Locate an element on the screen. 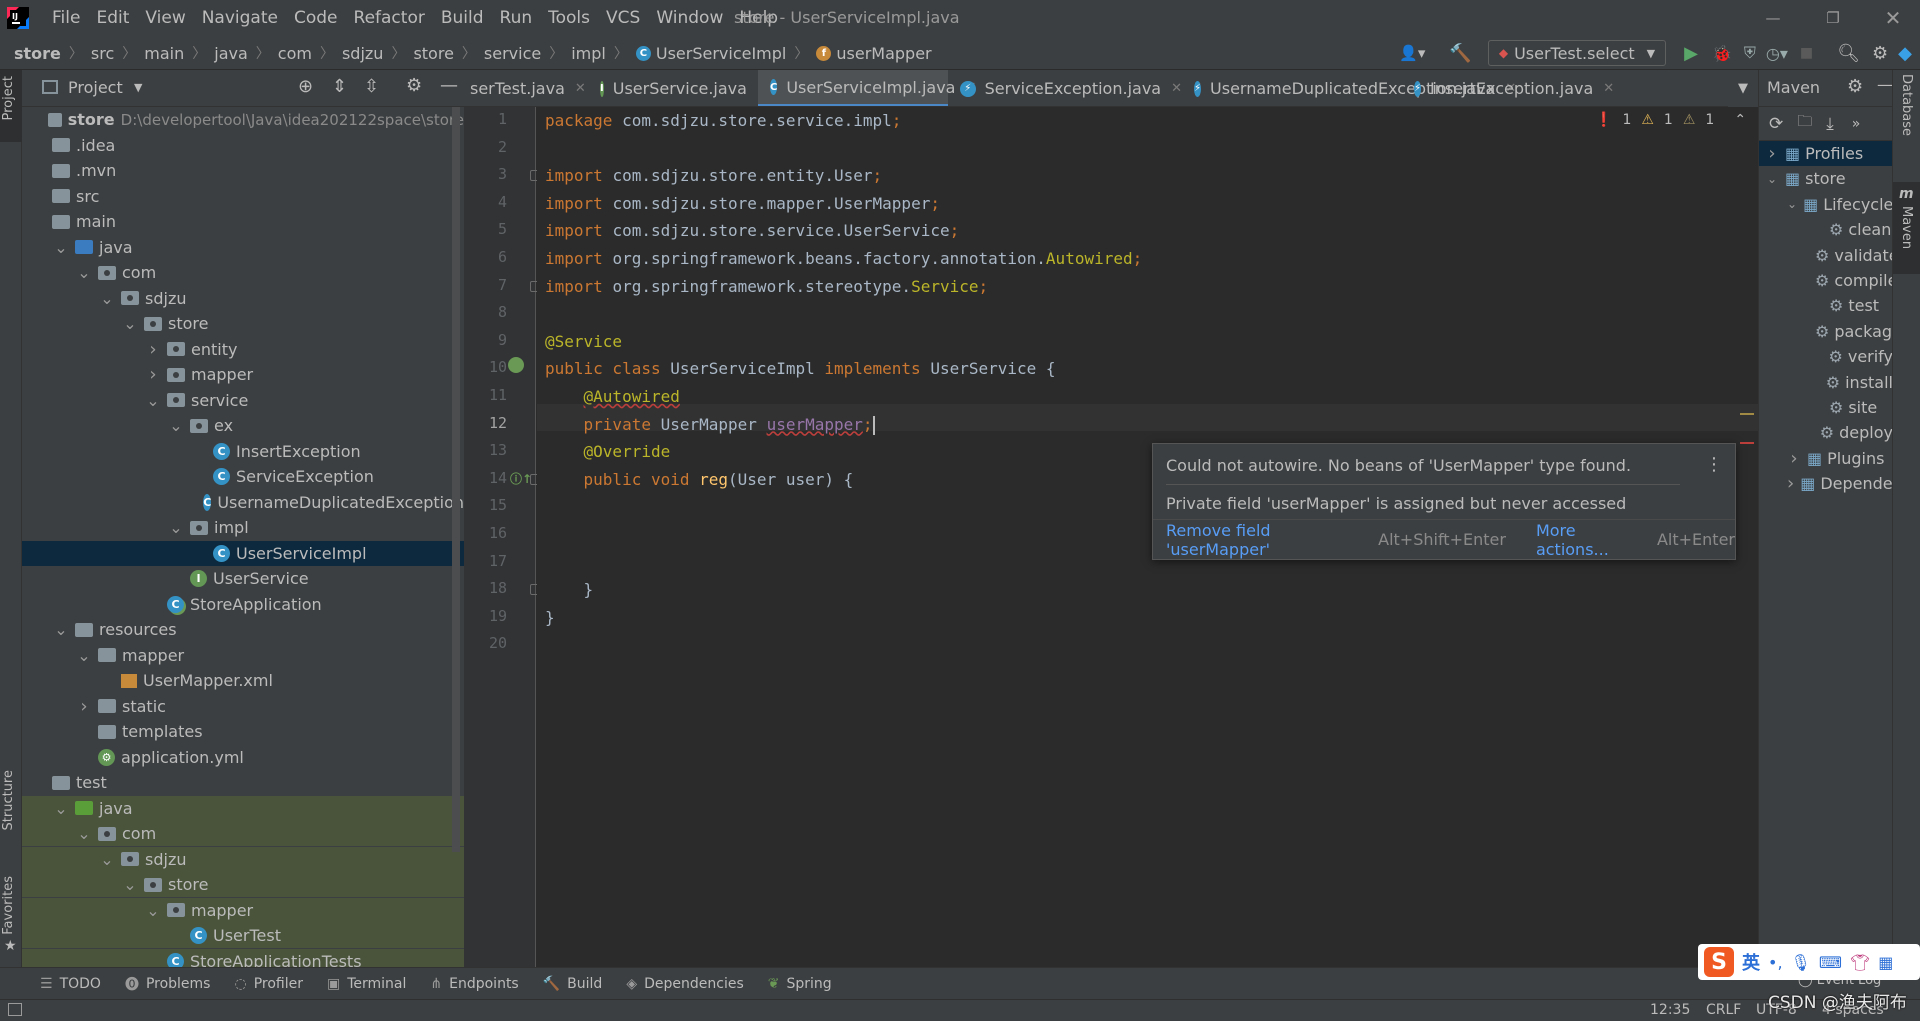  tree-file-item: C UserTest is located at coordinates (243, 935).